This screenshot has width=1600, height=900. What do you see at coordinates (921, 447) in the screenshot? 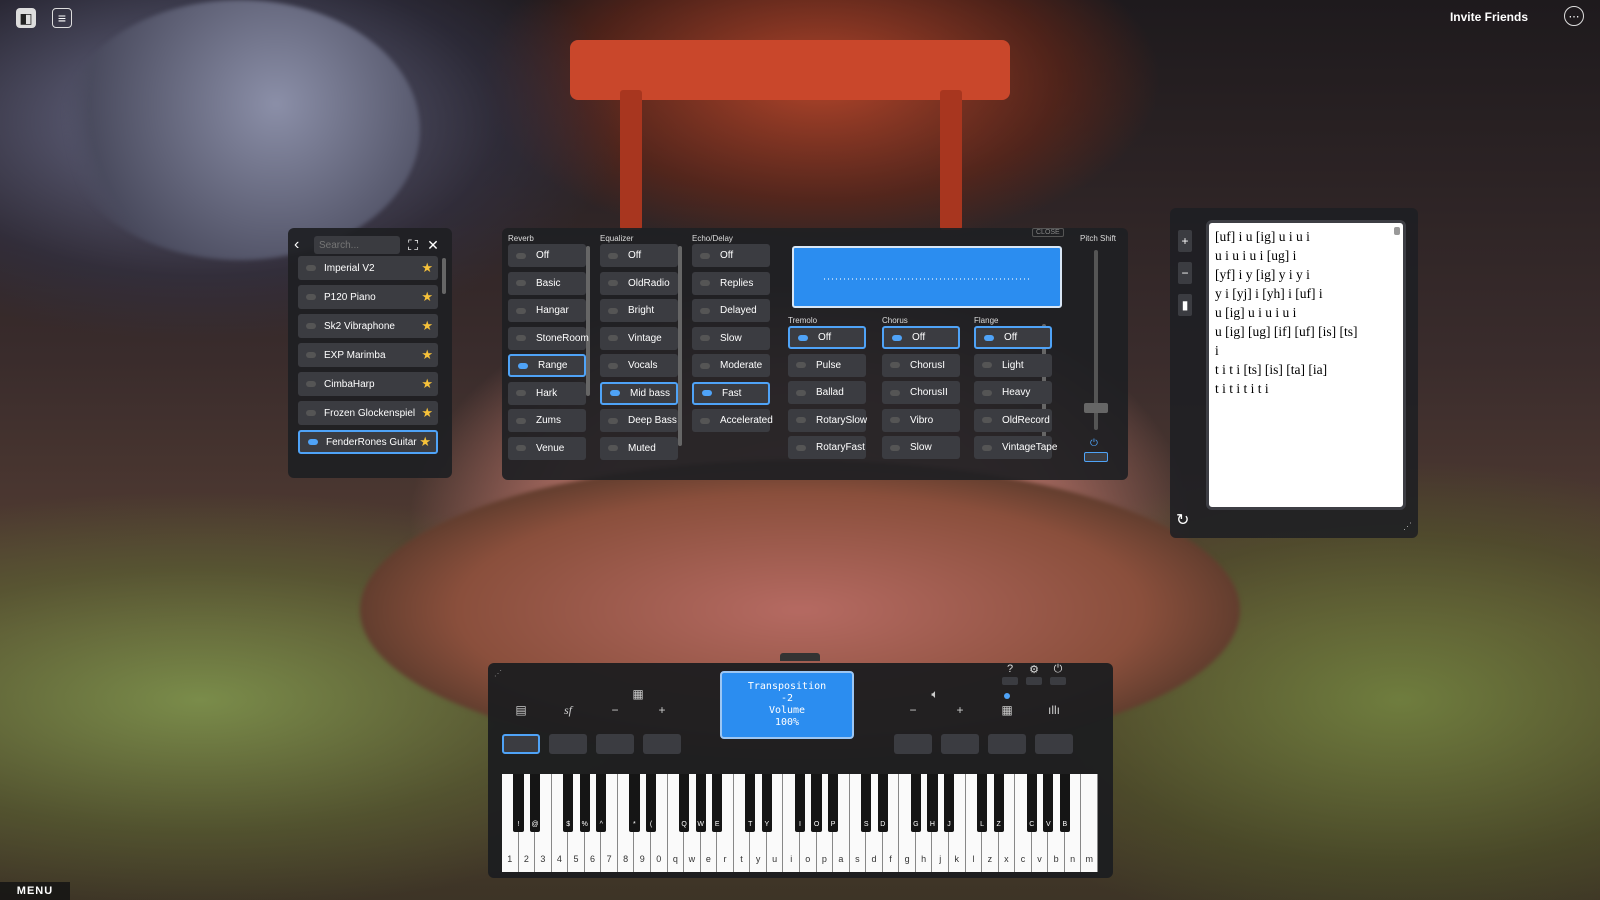
I see `chorus-option: Slow` at bounding box center [921, 447].